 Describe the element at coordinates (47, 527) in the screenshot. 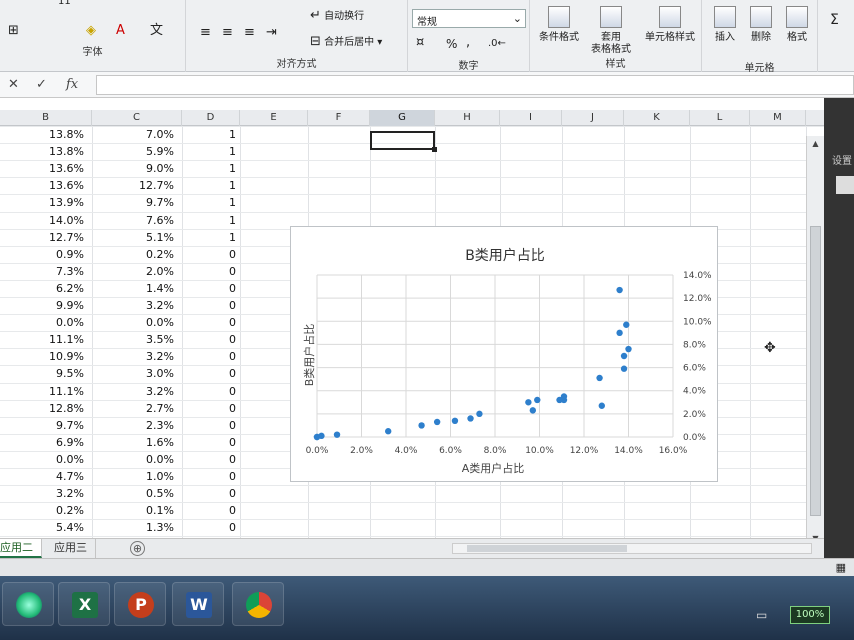

I see `cell-b-24: 5.4%` at that location.